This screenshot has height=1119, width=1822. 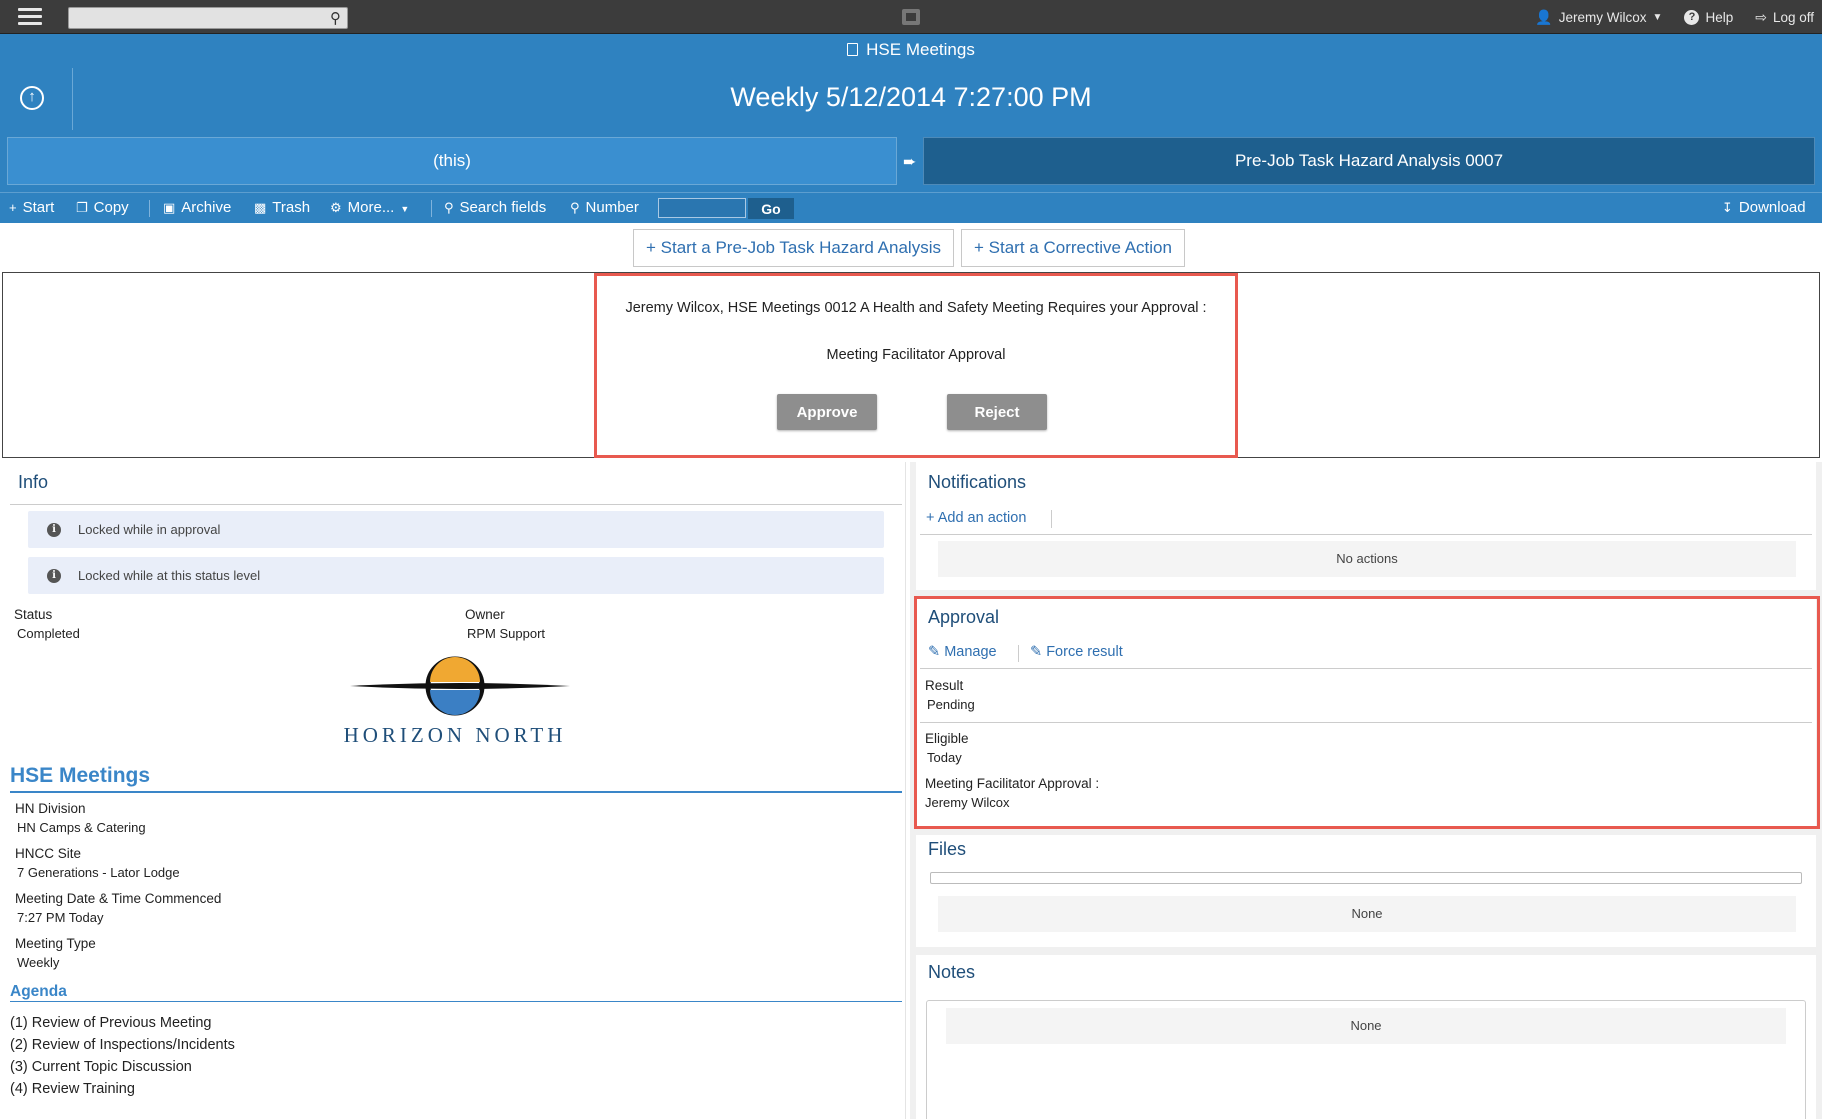 I want to click on user-dropdown: 👤 Jeremy Wilcox ▼, so click(x=1598, y=17).